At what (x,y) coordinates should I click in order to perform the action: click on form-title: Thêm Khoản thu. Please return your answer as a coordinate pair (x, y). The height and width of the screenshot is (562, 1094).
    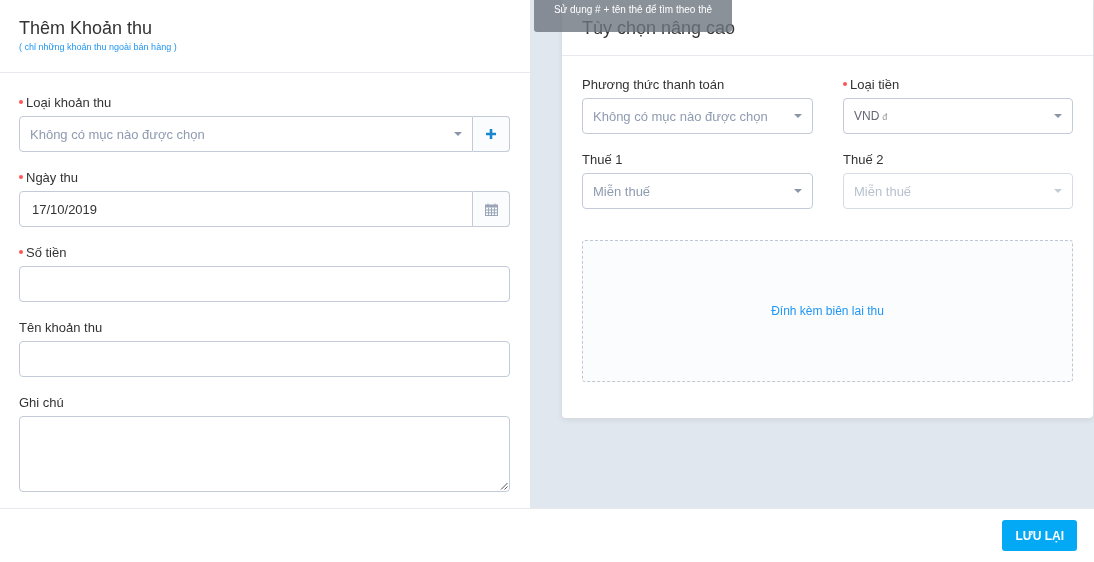
    Looking at the image, I should click on (86, 28).